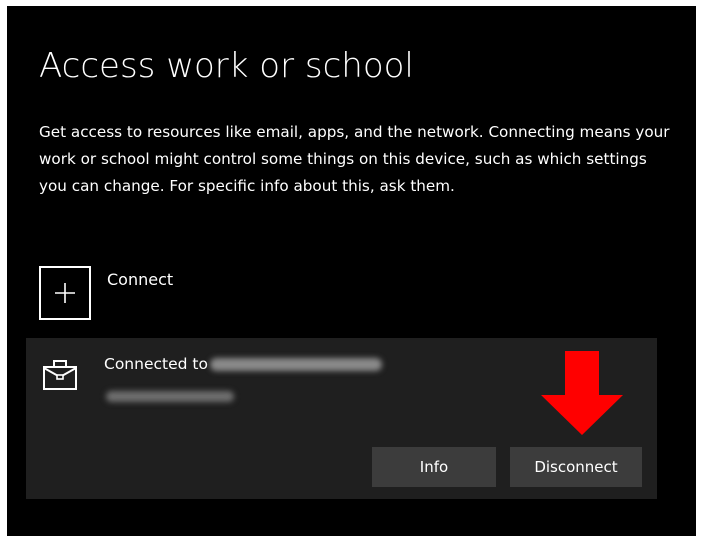 The width and height of the screenshot is (703, 536). I want to click on info-button: Info, so click(434, 467).